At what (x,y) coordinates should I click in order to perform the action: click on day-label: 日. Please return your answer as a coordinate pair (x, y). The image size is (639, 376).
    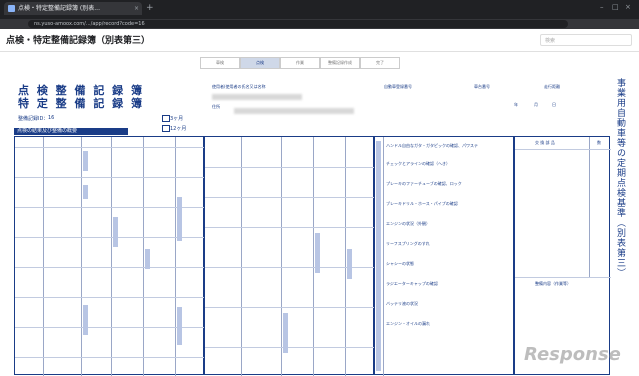
    Looking at the image, I should click on (554, 104).